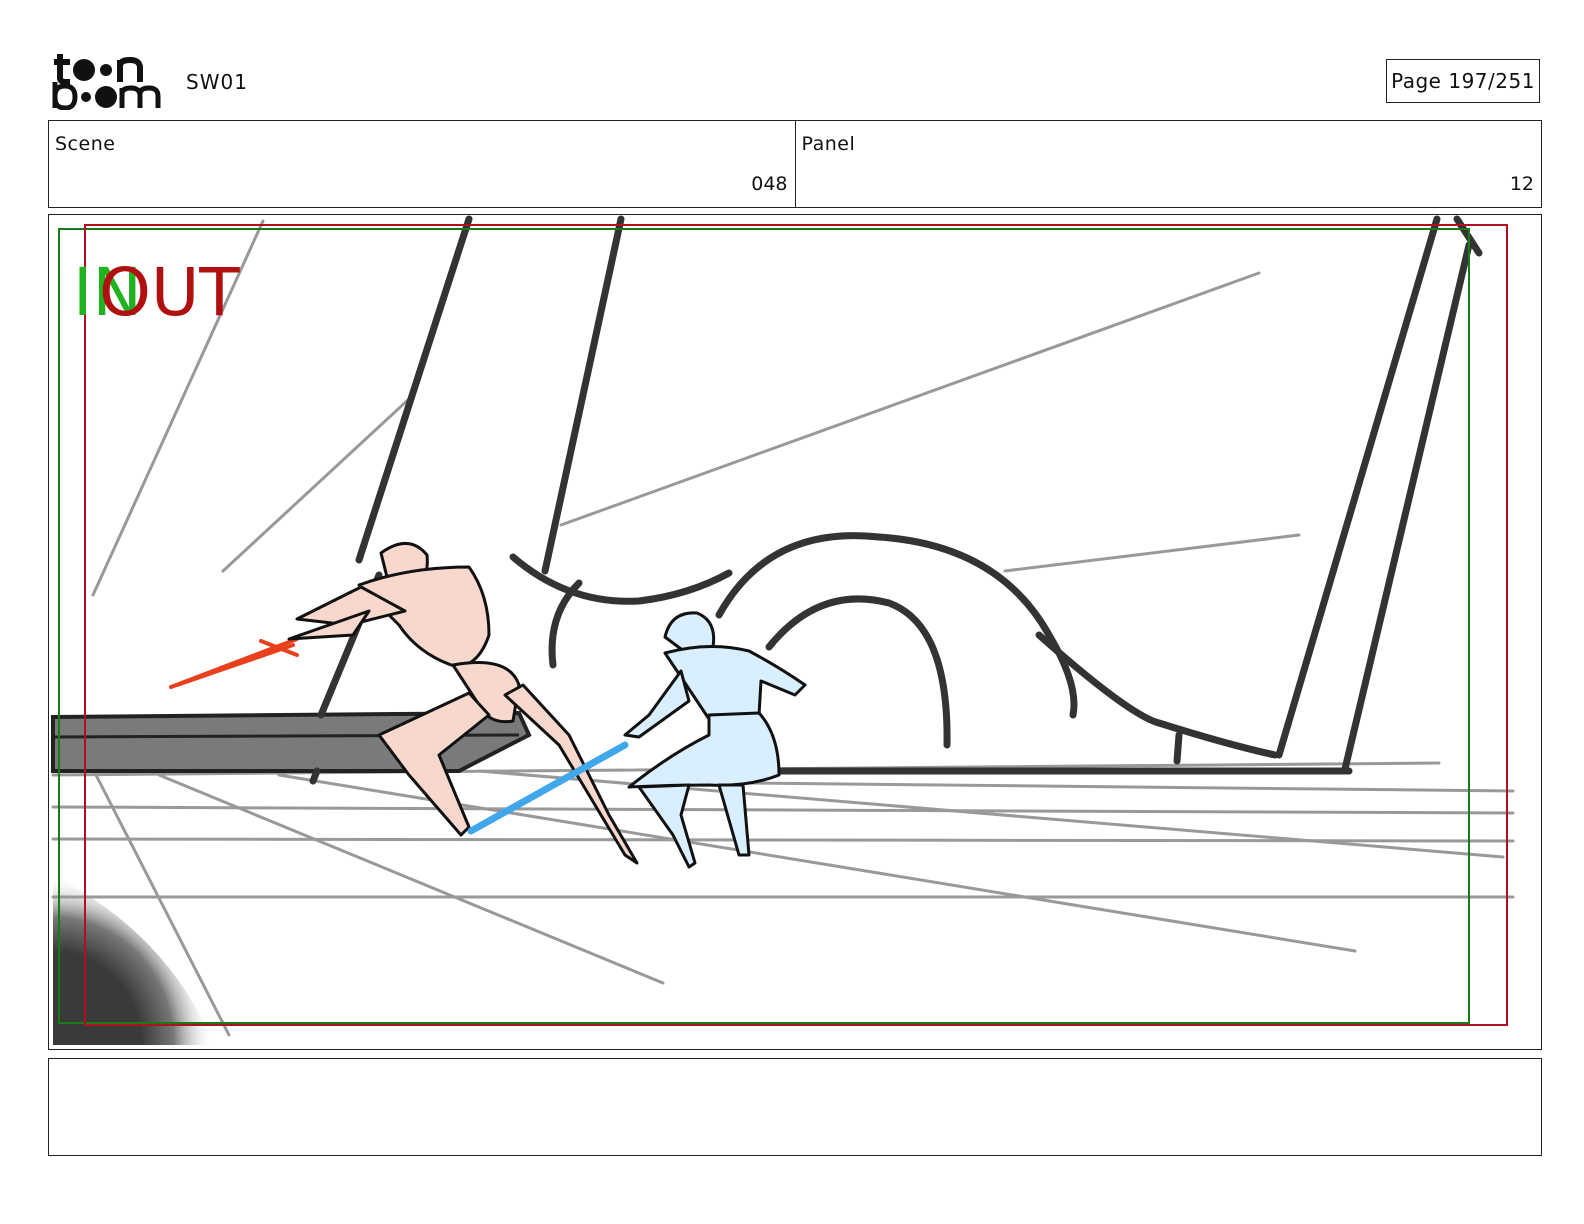 The width and height of the screenshot is (1584, 1224). I want to click on out-marker: OUT, so click(169, 292).